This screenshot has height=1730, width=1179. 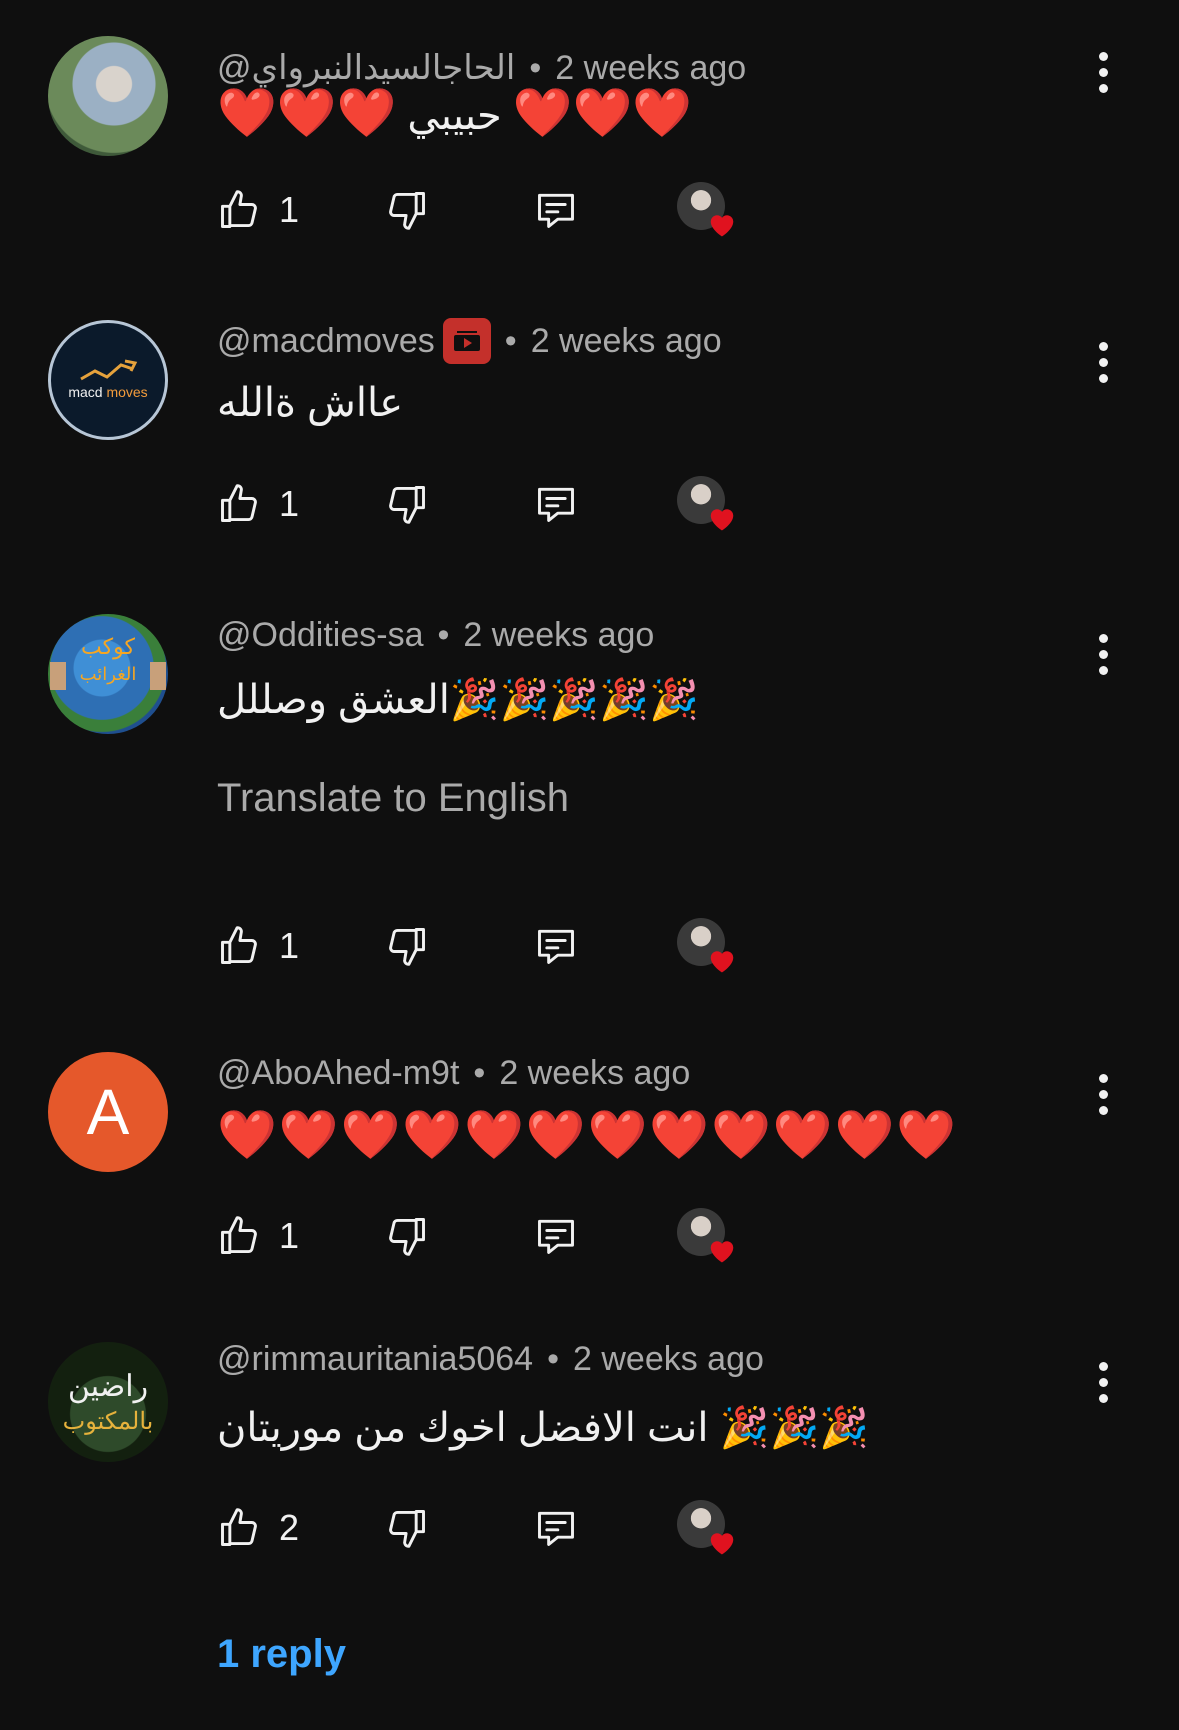 I want to click on avatar: macd moves, so click(x=108, y=380).